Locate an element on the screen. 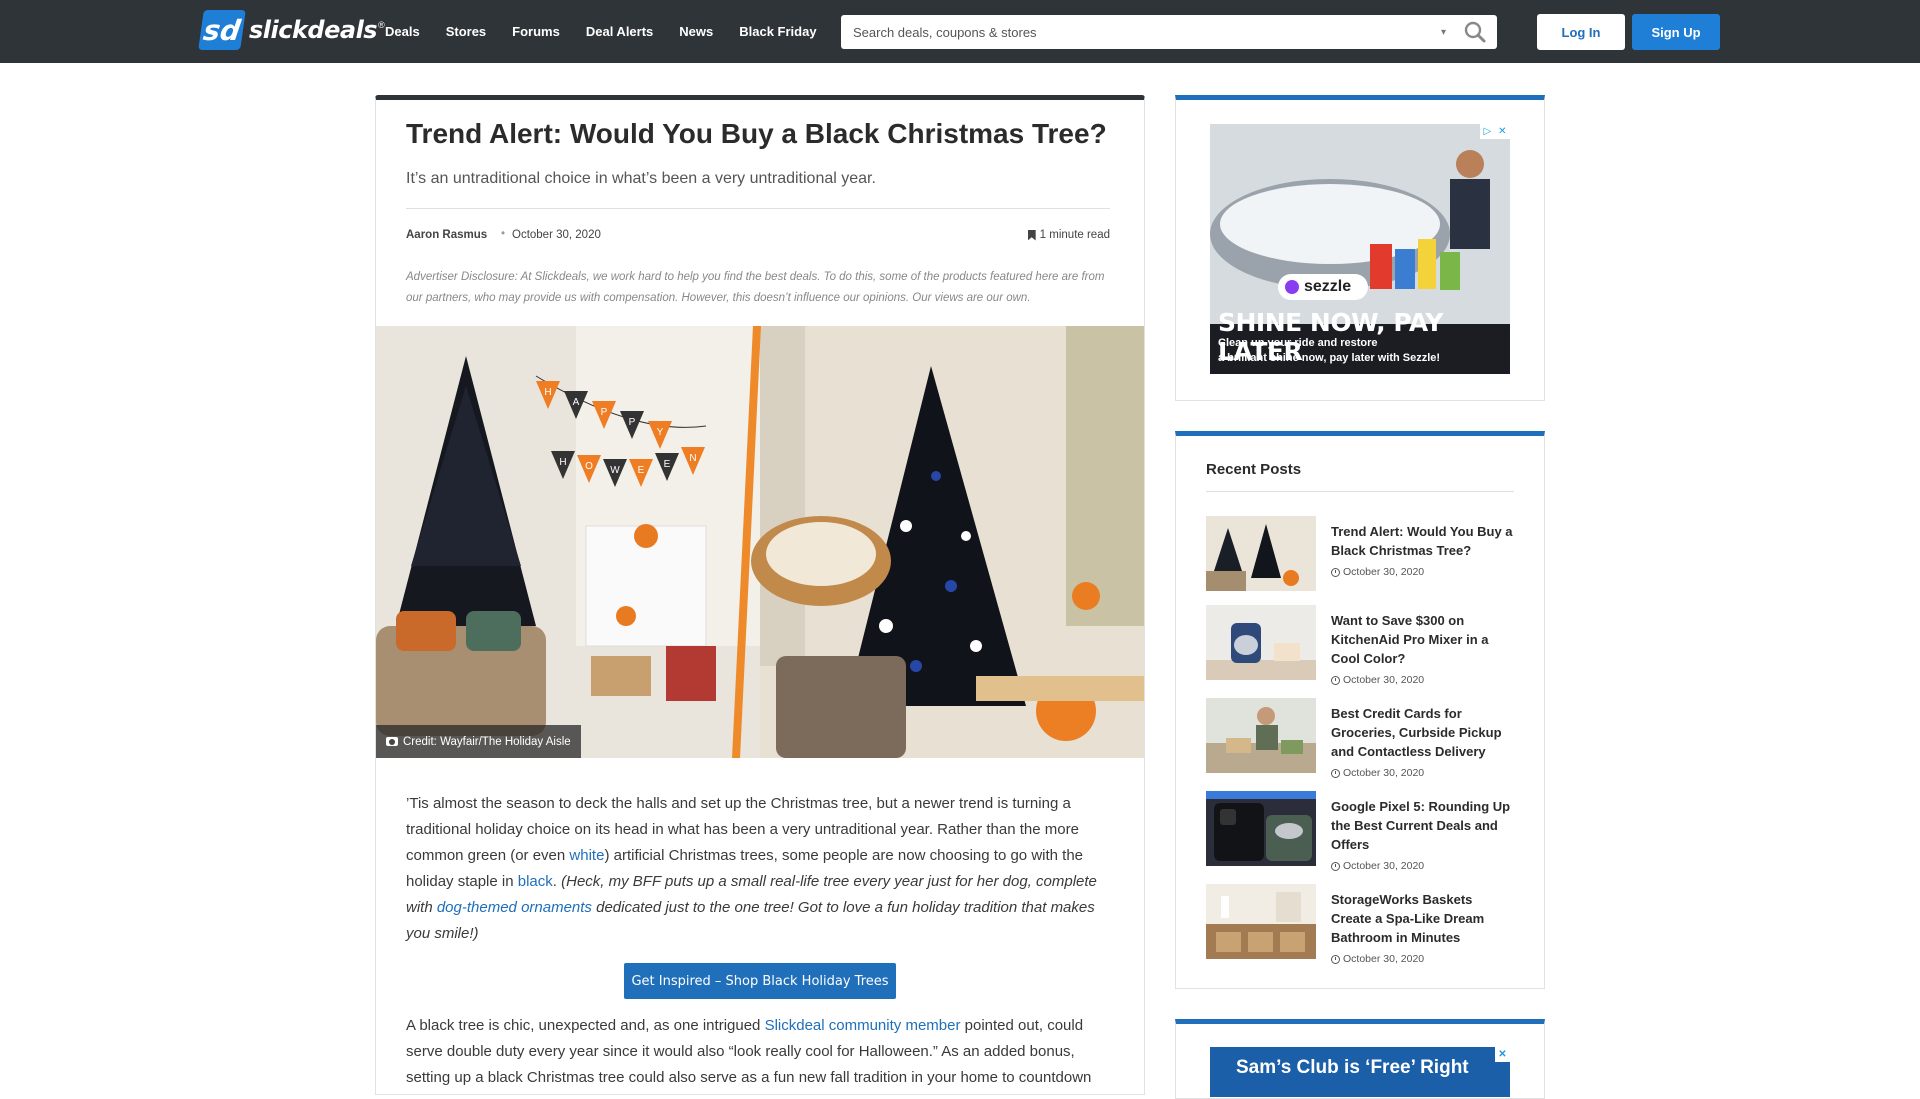 Image resolution: width=1920 pixels, height=1099 pixels. login-button: Log In is located at coordinates (1581, 32).